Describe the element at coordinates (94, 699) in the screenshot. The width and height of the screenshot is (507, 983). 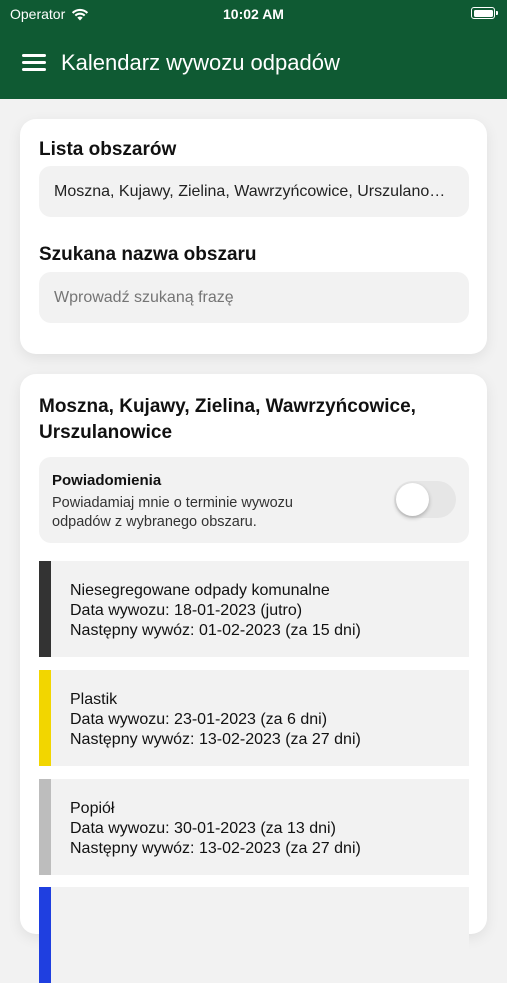
I see `waste-name: Plastik` at that location.